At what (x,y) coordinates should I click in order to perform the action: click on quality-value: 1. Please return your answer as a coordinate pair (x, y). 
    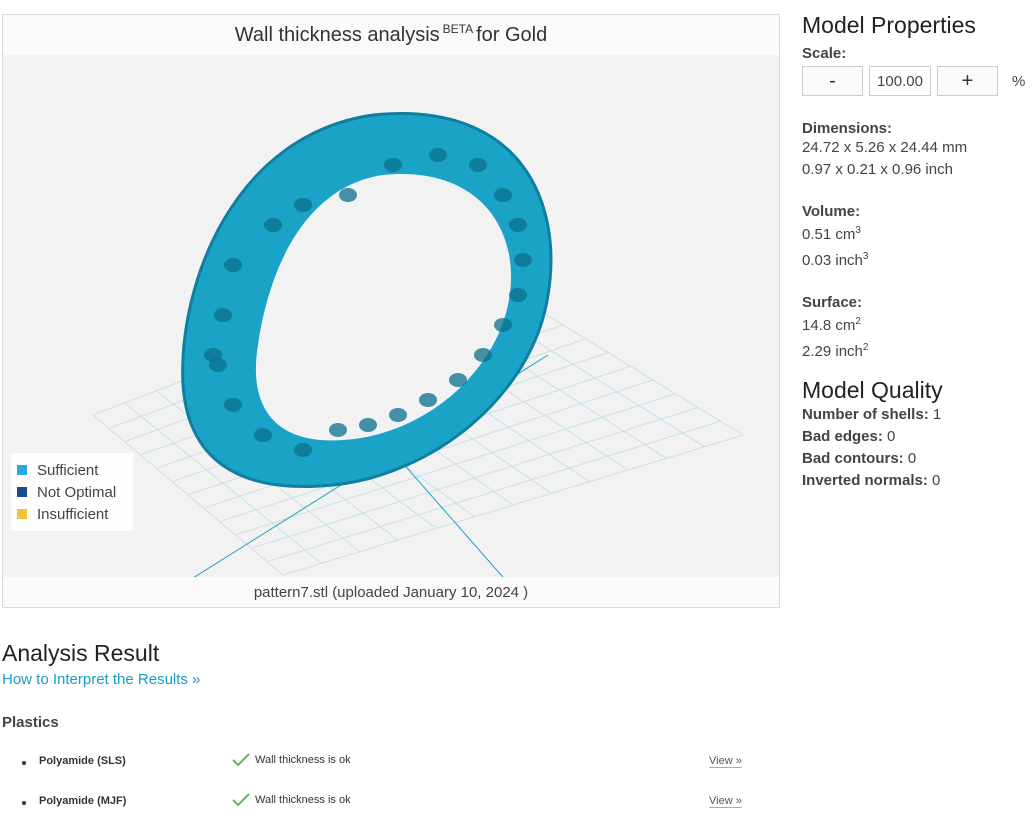
    Looking at the image, I should click on (937, 414).